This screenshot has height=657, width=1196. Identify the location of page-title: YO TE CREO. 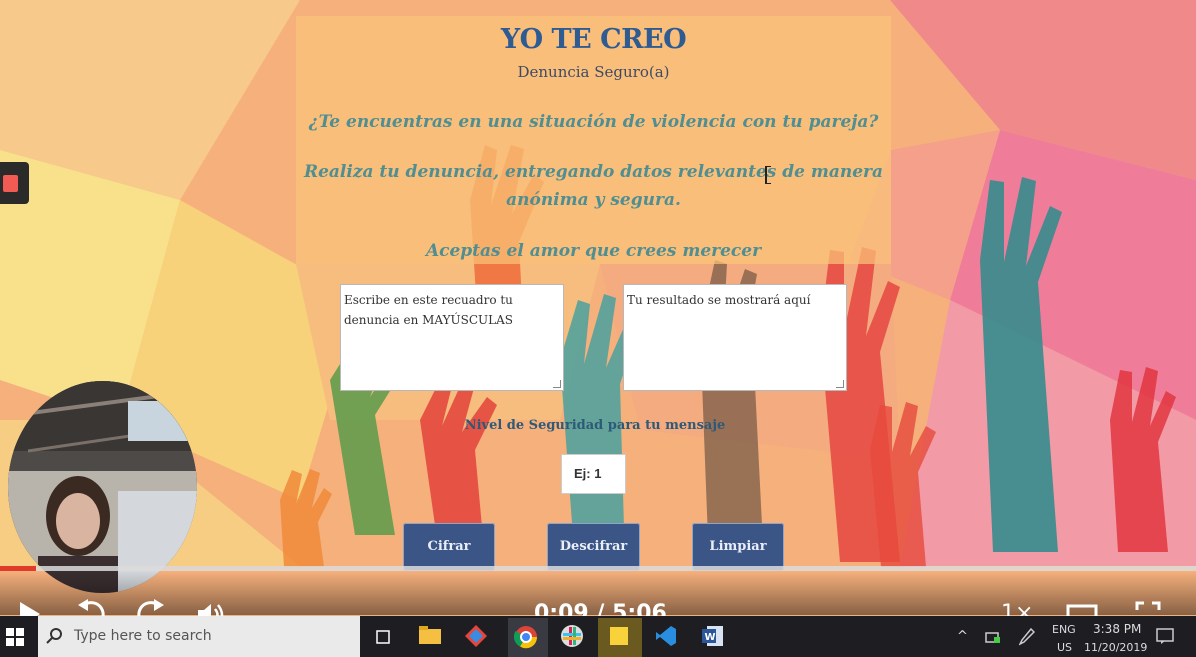
(593, 39).